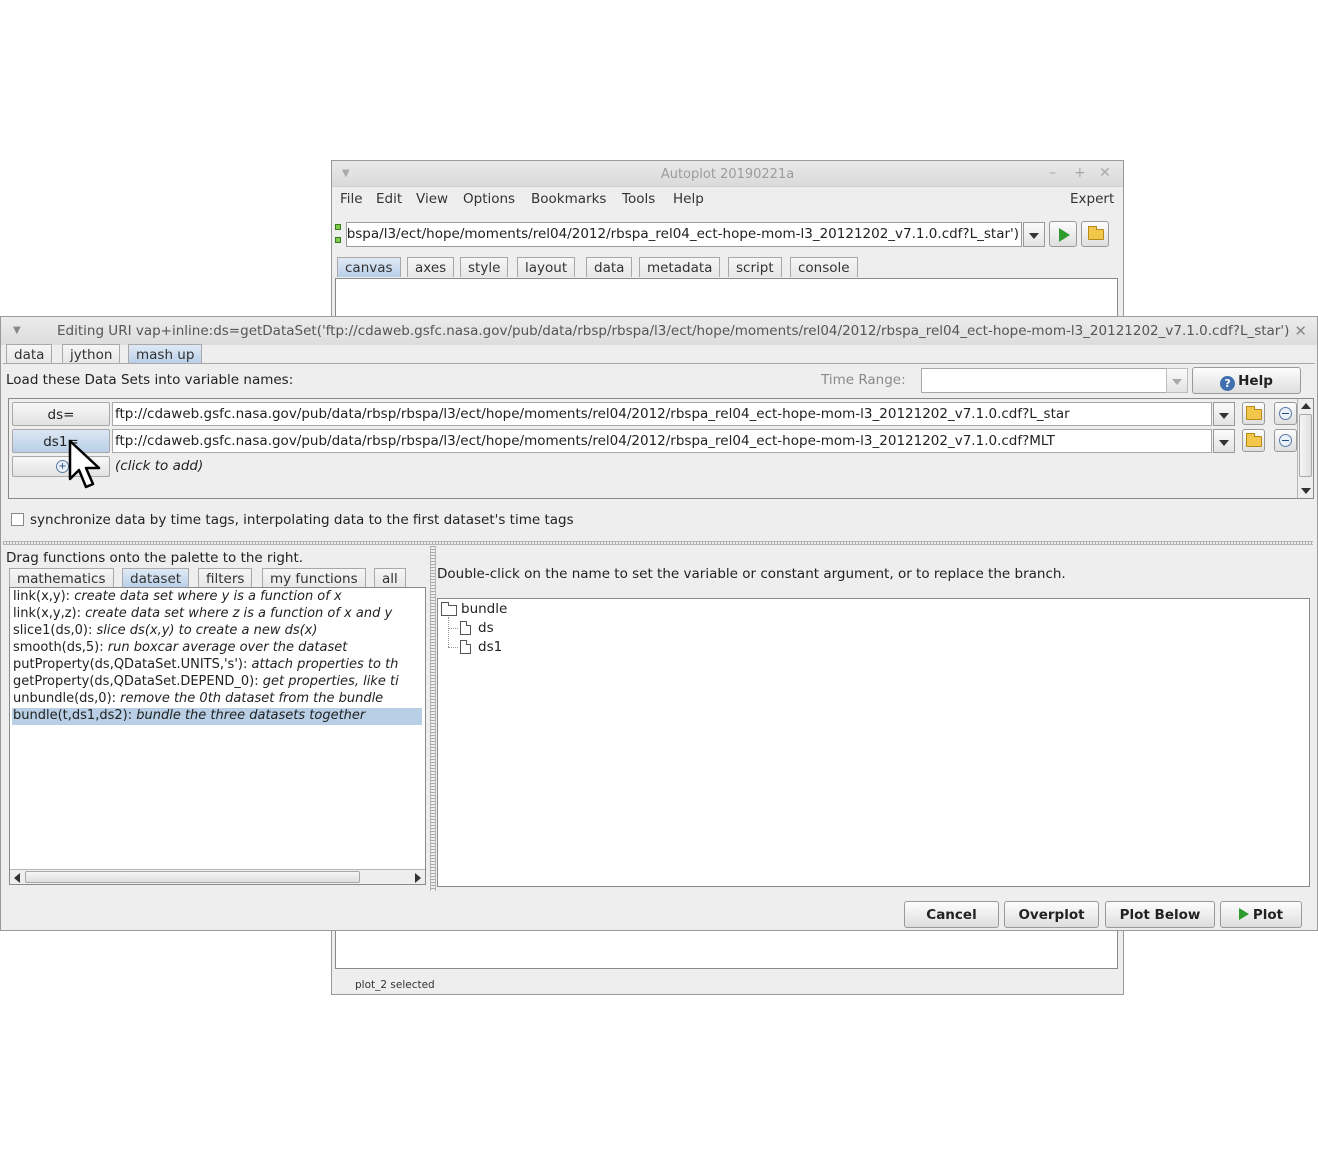  Describe the element at coordinates (1092, 199) in the screenshot. I see `expert-toggle: Expert` at that location.